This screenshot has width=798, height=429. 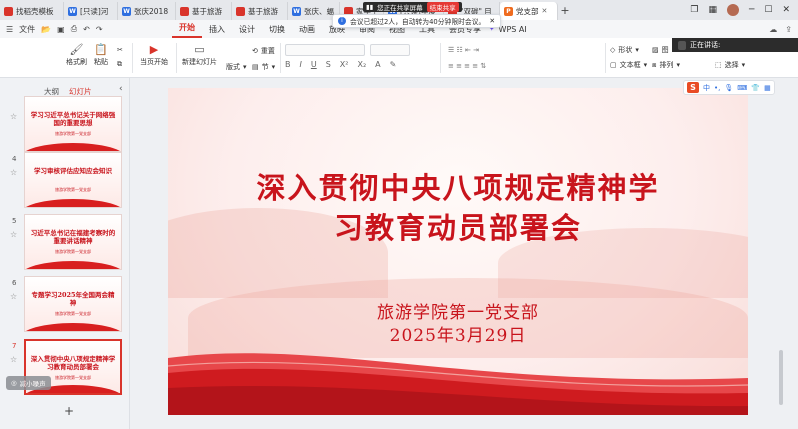 I want to click on slide-thumbnail: 学习习近平总书记关于网络强国的重要思想 旅游学院第一党支部, so click(x=73, y=124).